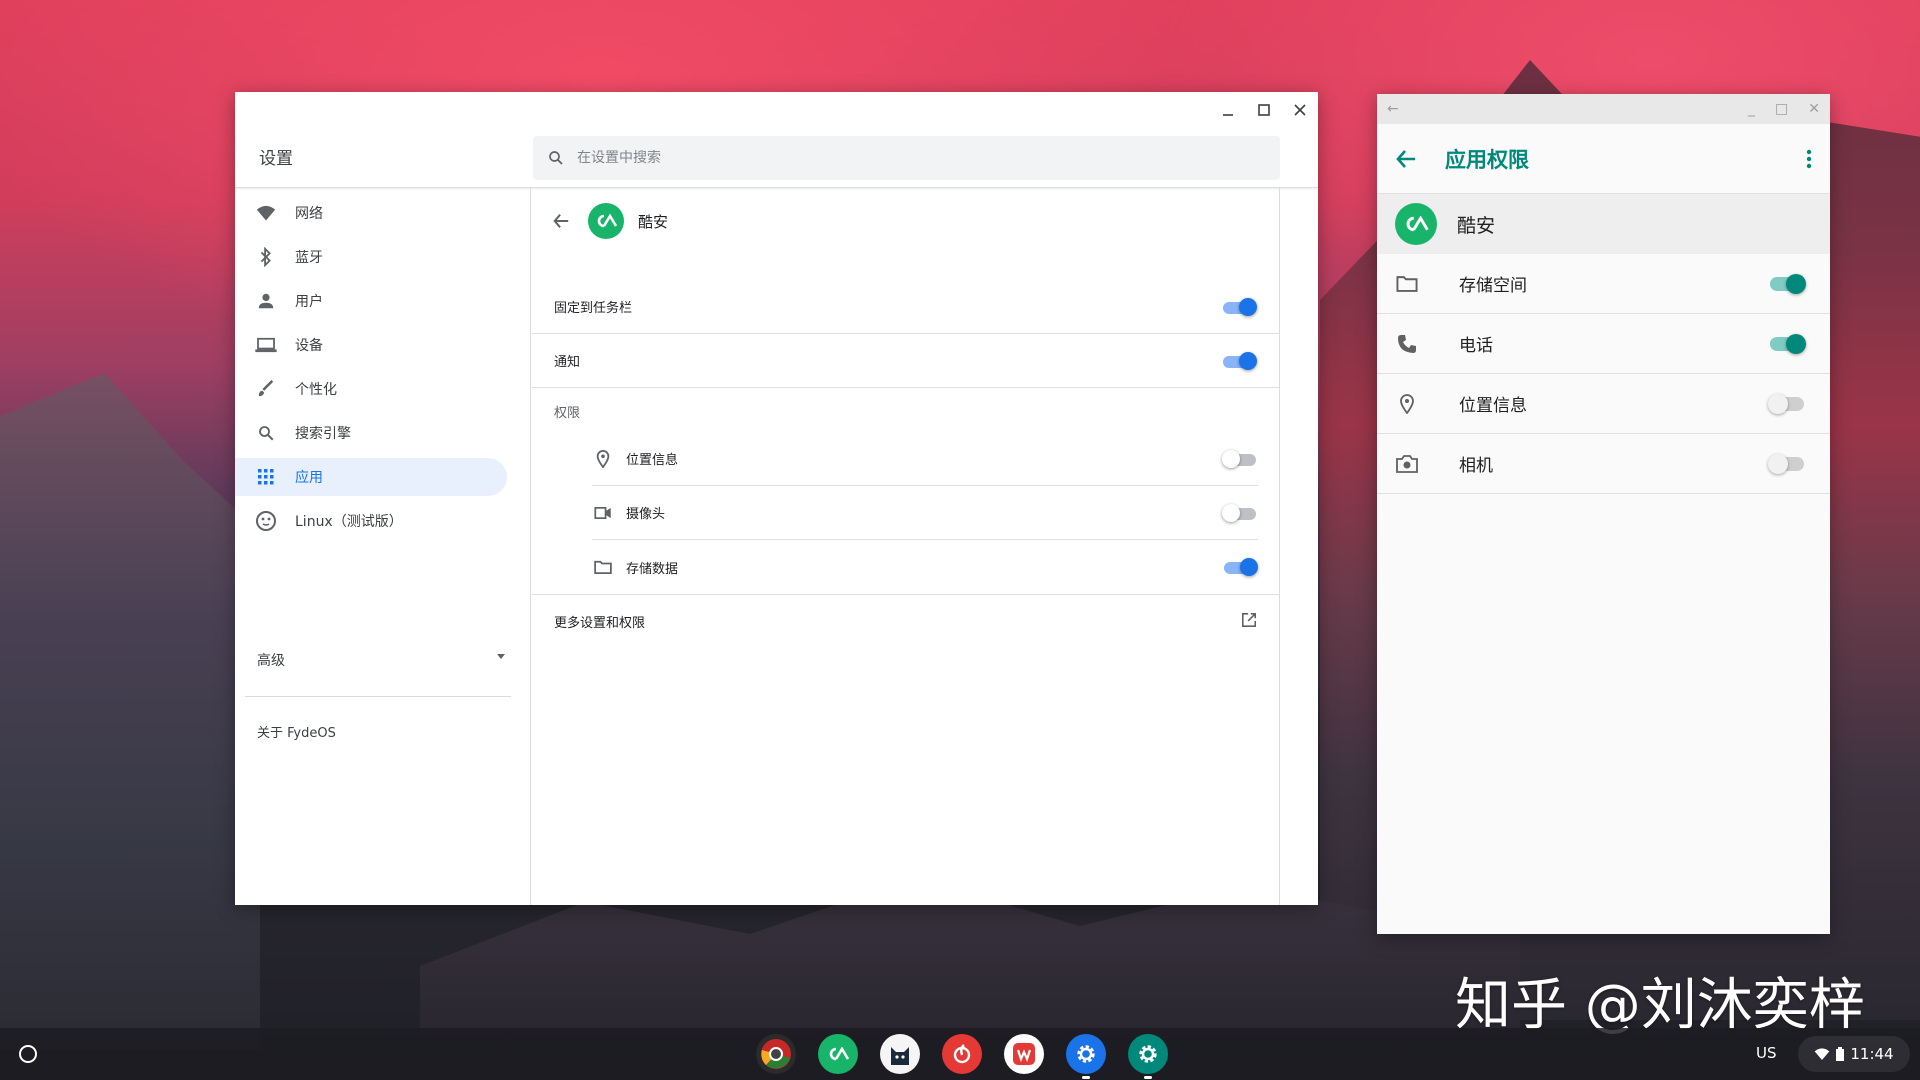  I want to click on close-button, so click(1300, 110).